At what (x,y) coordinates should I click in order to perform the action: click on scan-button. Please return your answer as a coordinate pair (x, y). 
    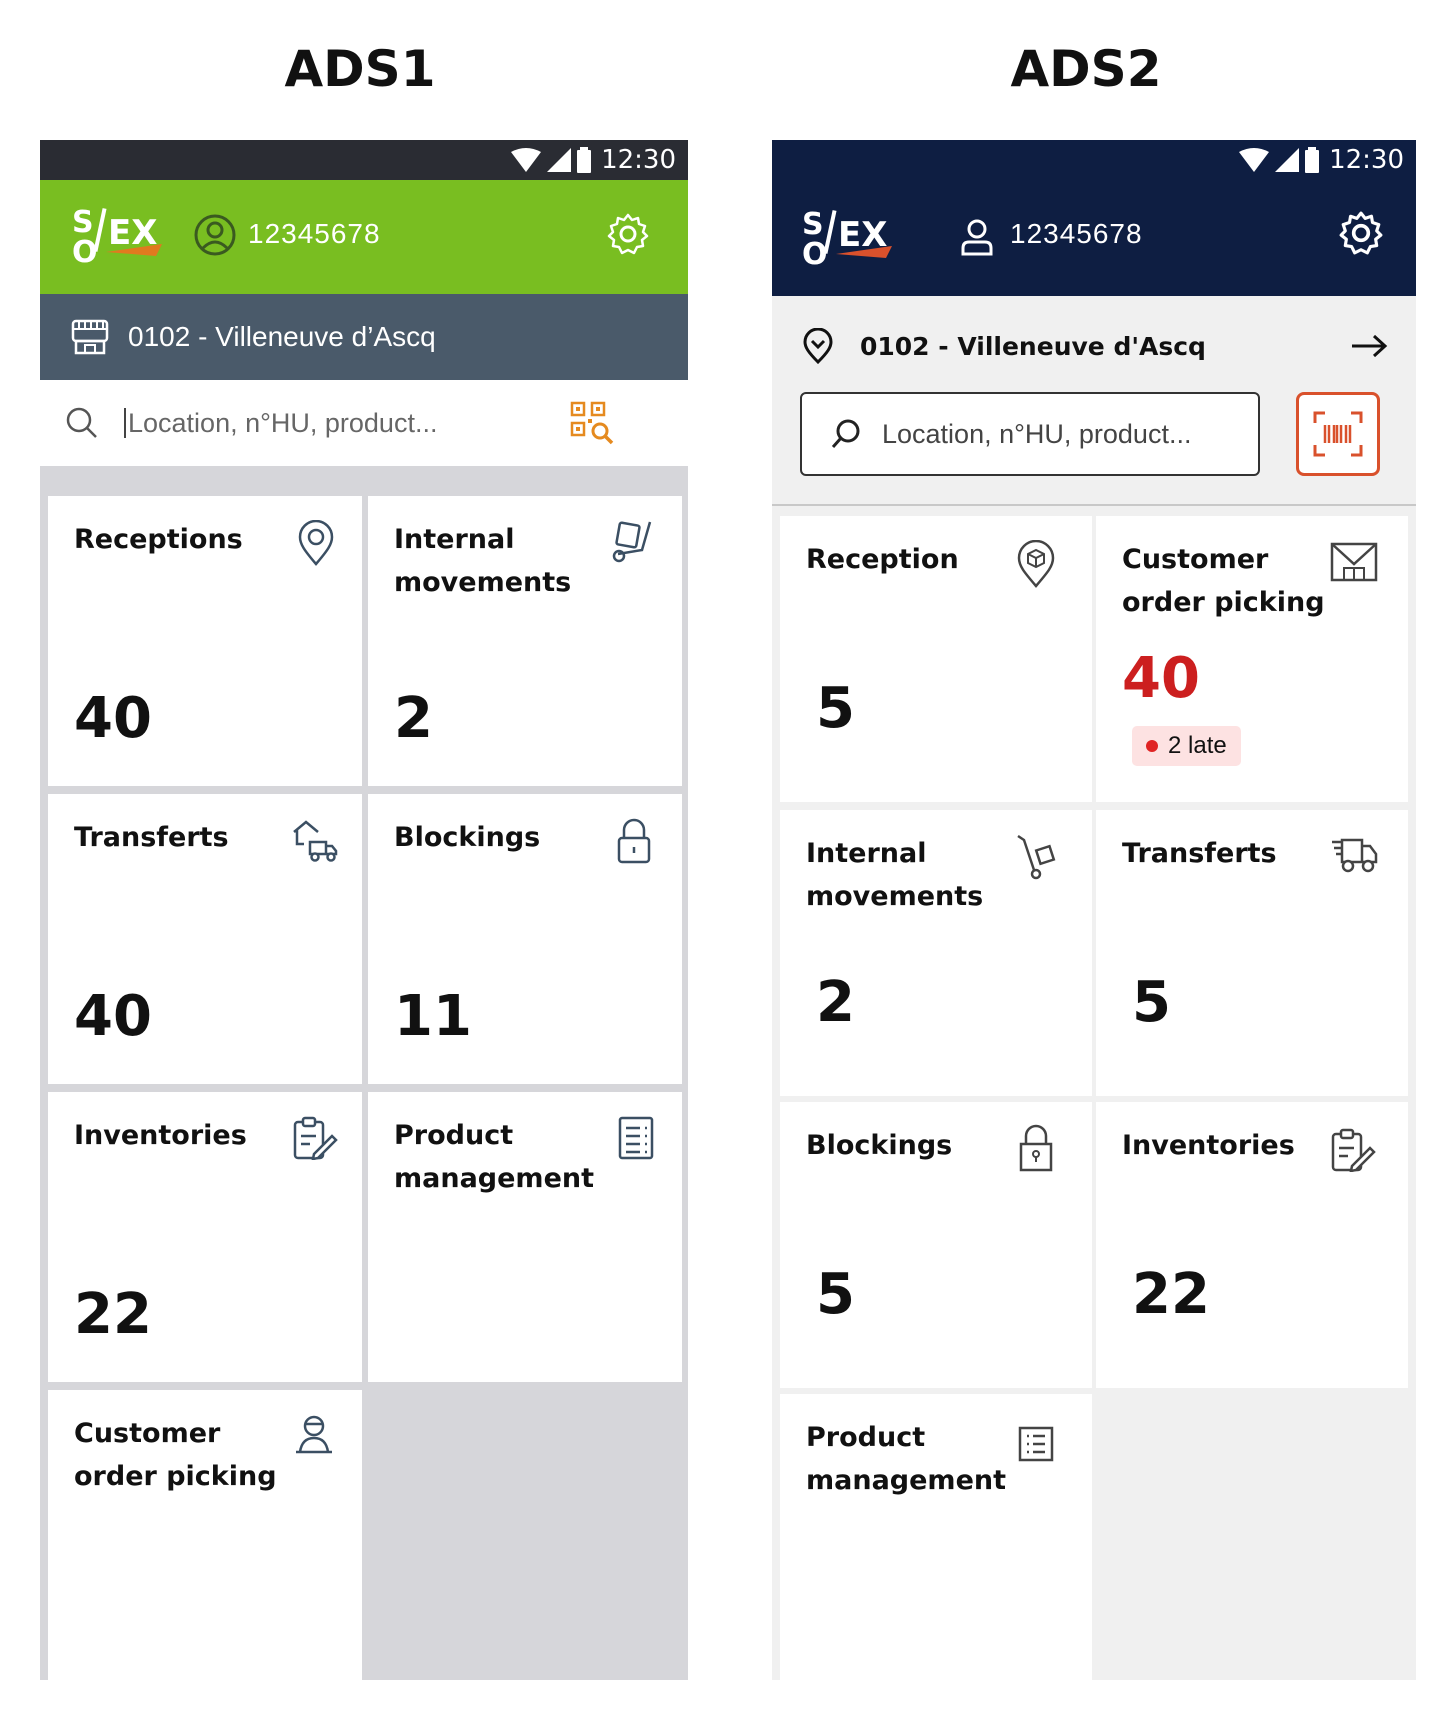
    Looking at the image, I should click on (1338, 434).